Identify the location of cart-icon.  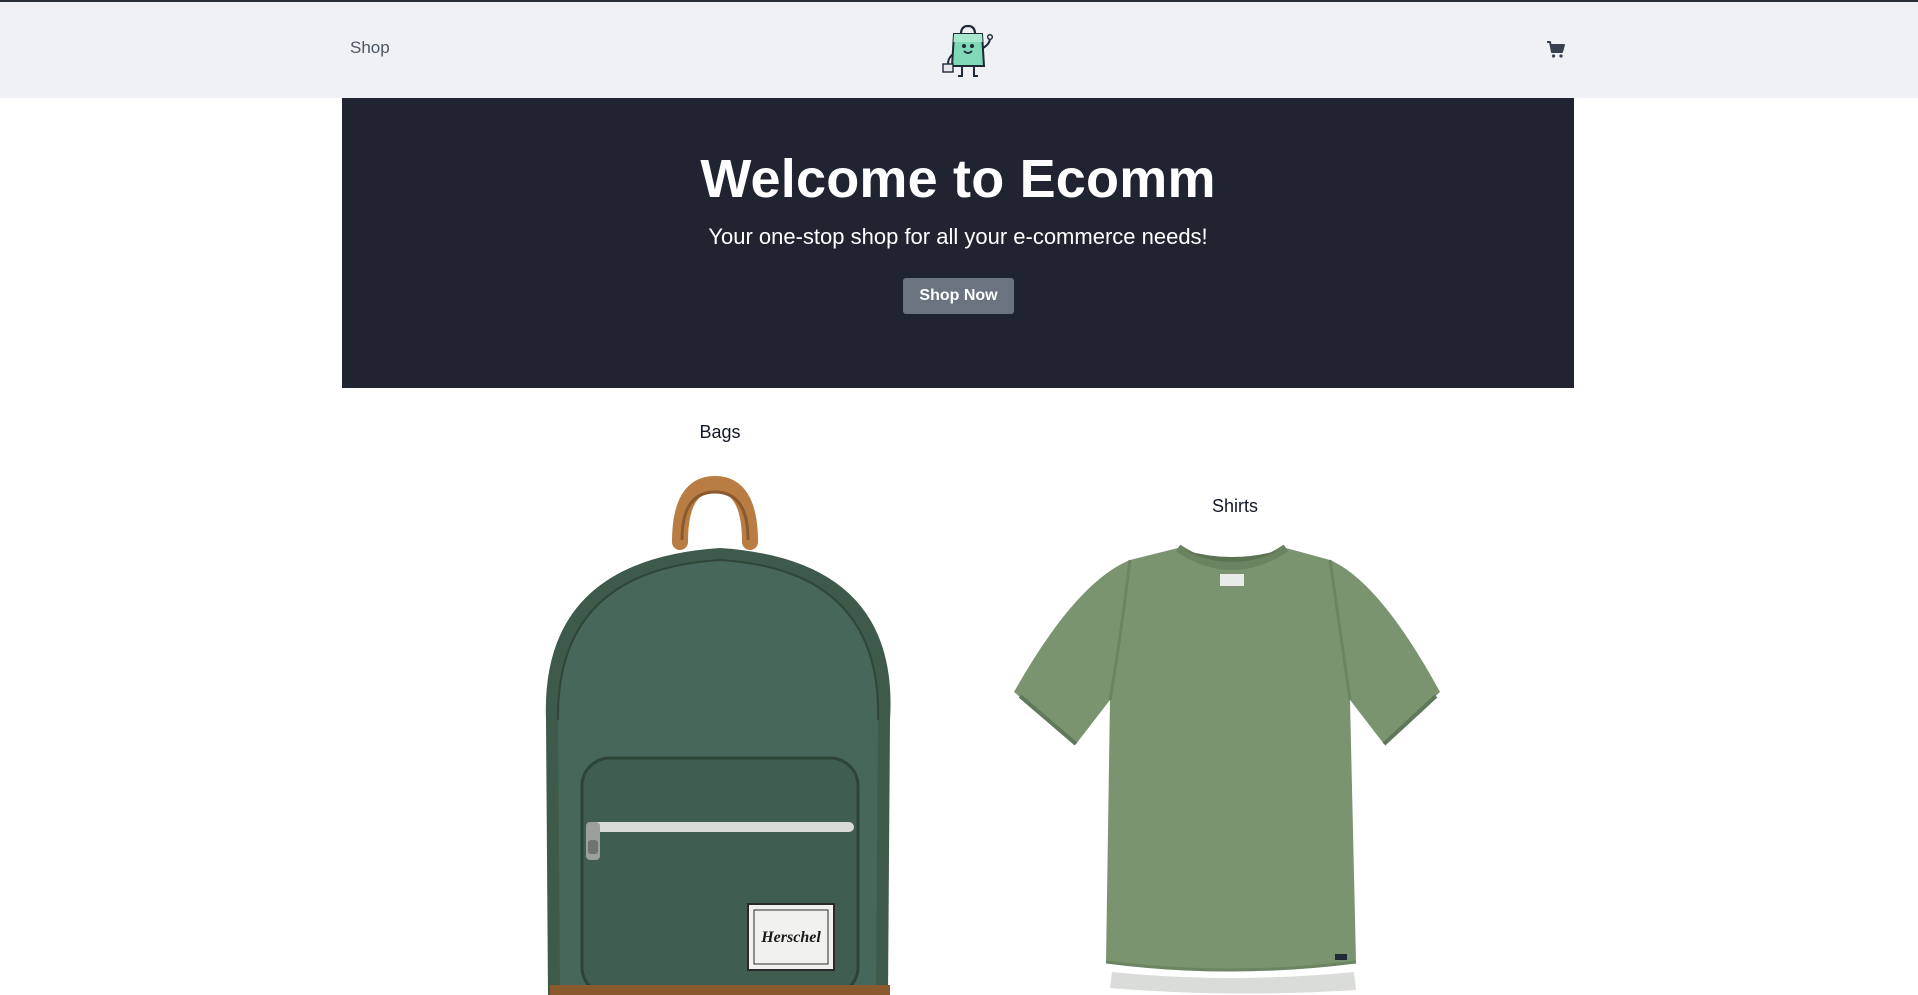
(1556, 50).